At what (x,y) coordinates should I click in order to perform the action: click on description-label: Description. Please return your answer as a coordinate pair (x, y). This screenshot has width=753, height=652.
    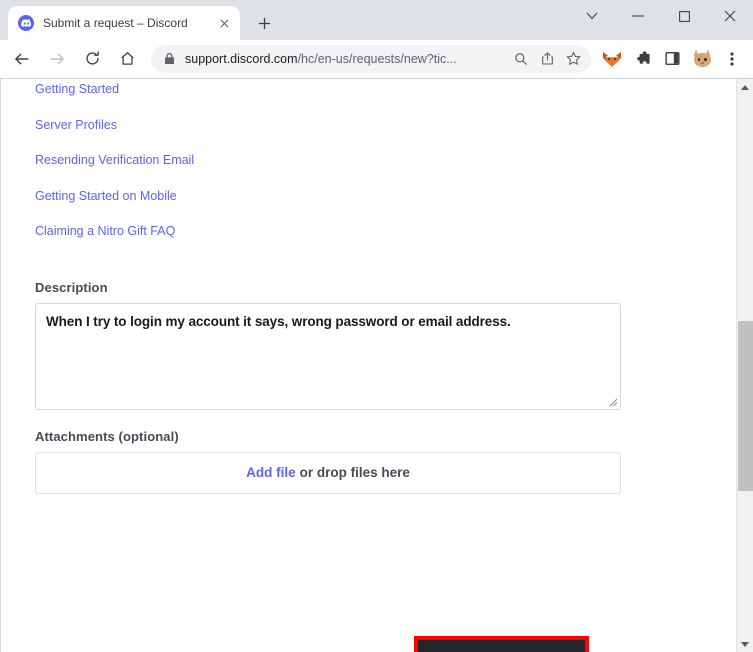
    Looking at the image, I should click on (71, 287).